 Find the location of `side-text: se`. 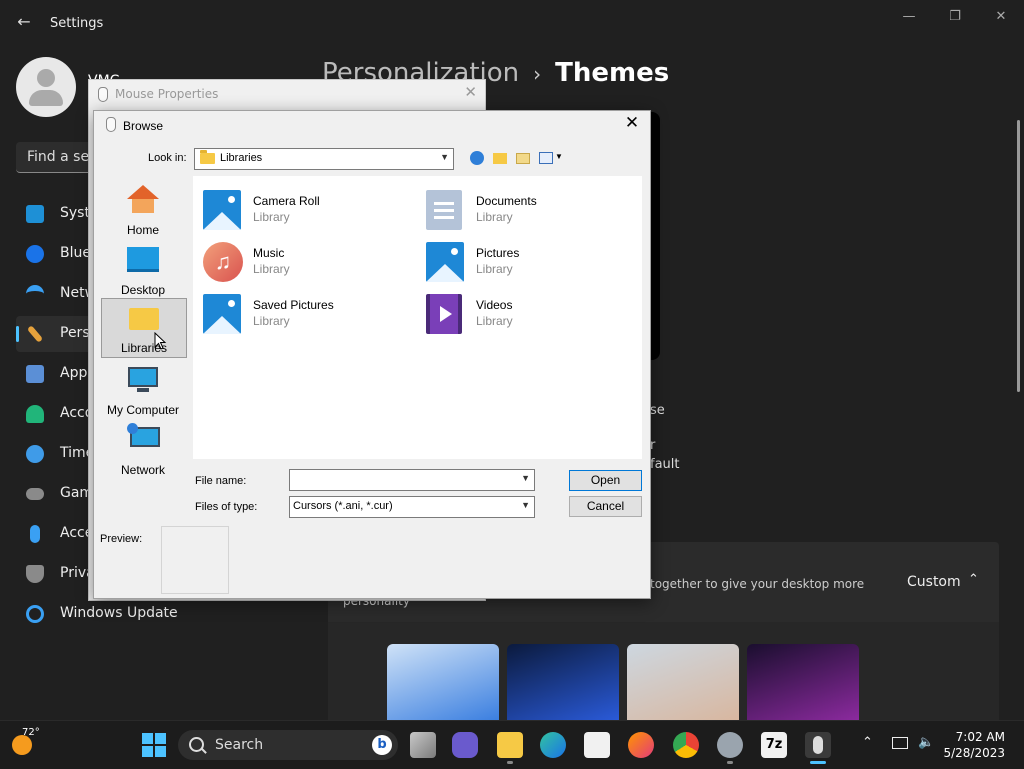

side-text: se is located at coordinates (657, 410).